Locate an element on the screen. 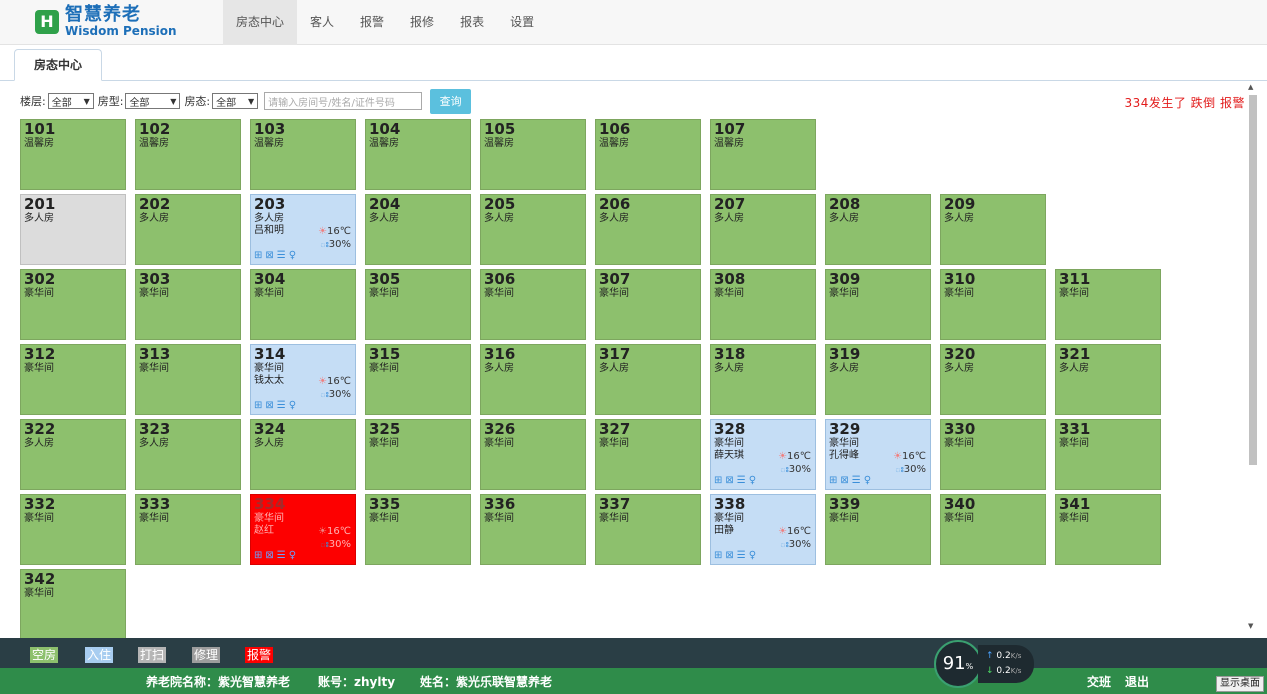 The width and height of the screenshot is (1267, 694). room-tile-332: 332 豪华间 is located at coordinates (73, 529).